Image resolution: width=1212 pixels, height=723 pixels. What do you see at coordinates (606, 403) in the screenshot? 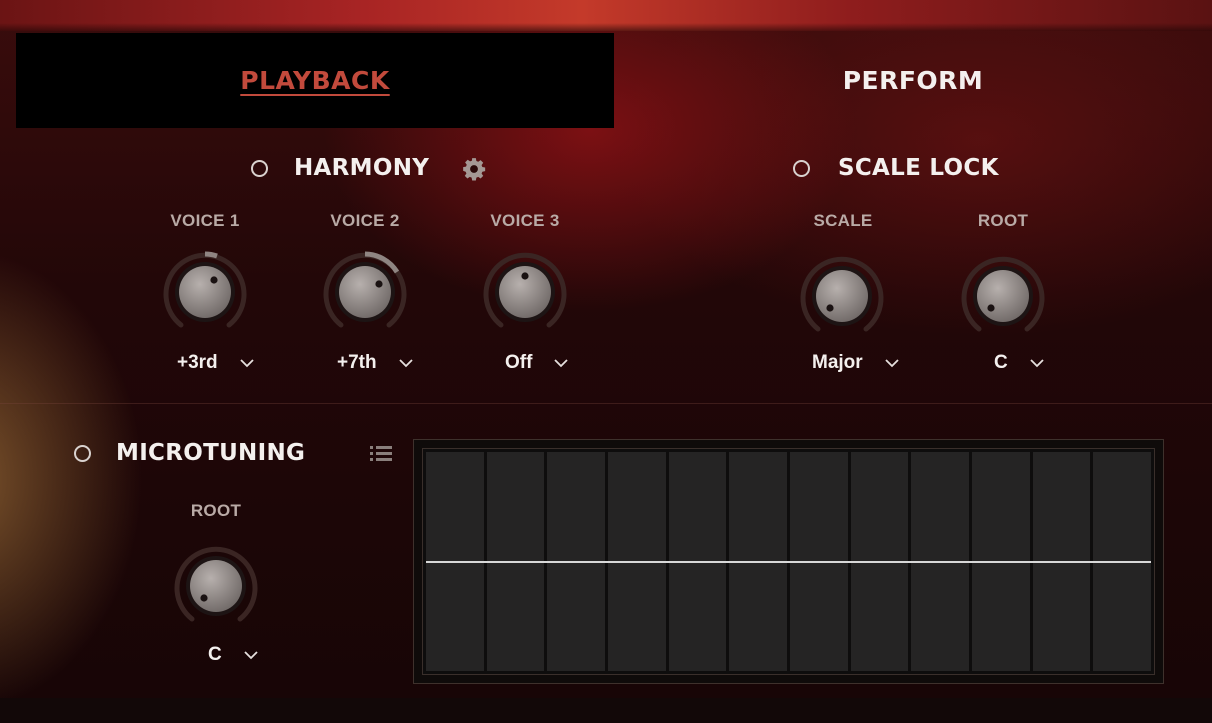
I see `section-divider` at bounding box center [606, 403].